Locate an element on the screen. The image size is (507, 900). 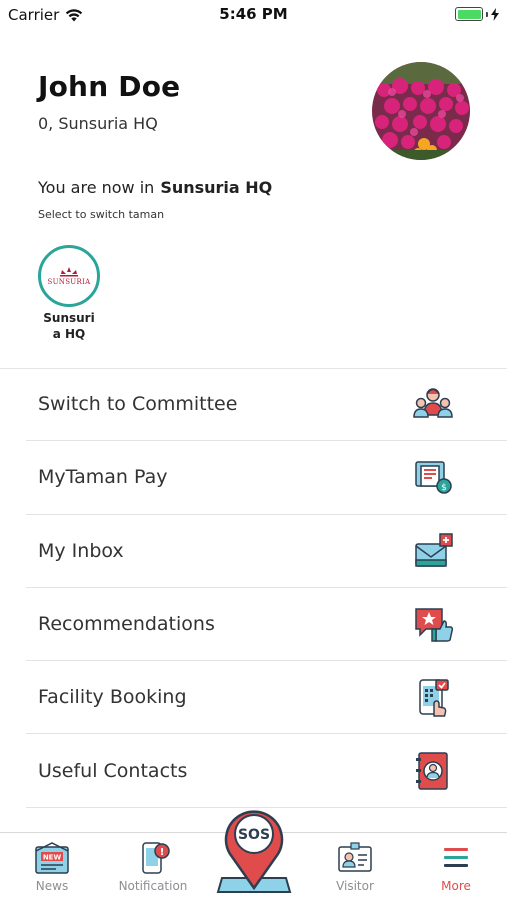
location-prefix: You are now in is located at coordinates (96, 187).